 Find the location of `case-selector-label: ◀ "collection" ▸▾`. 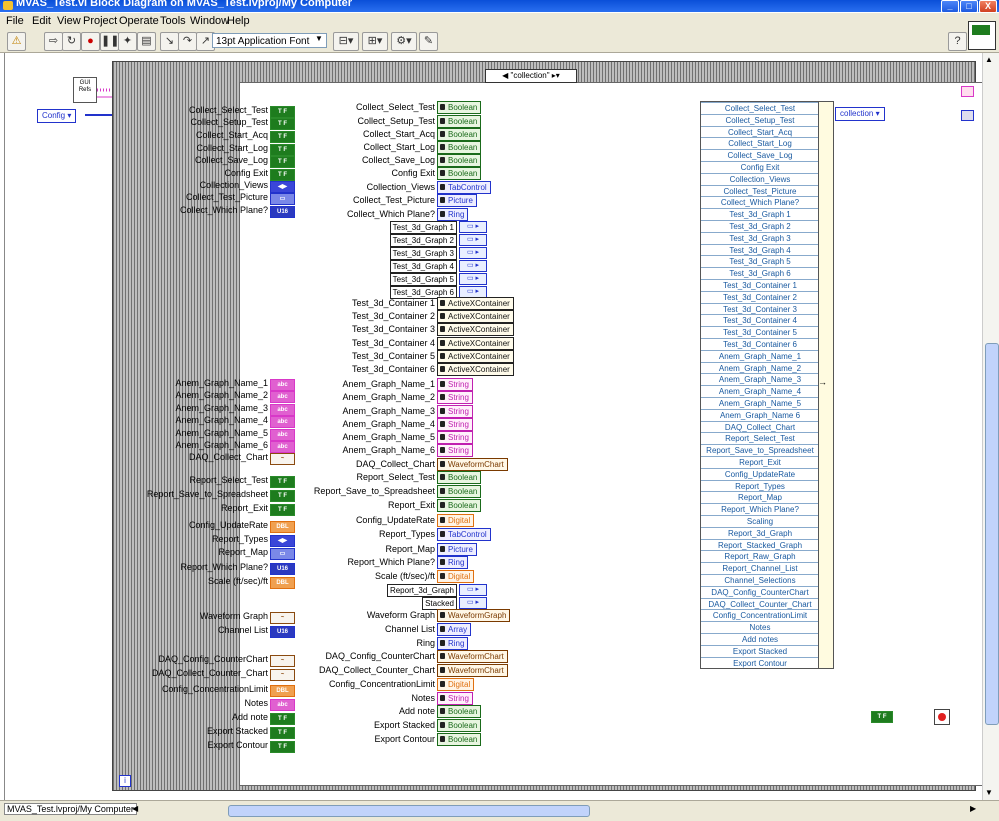

case-selector-label: ◀ "collection" ▸▾ is located at coordinates (531, 76).